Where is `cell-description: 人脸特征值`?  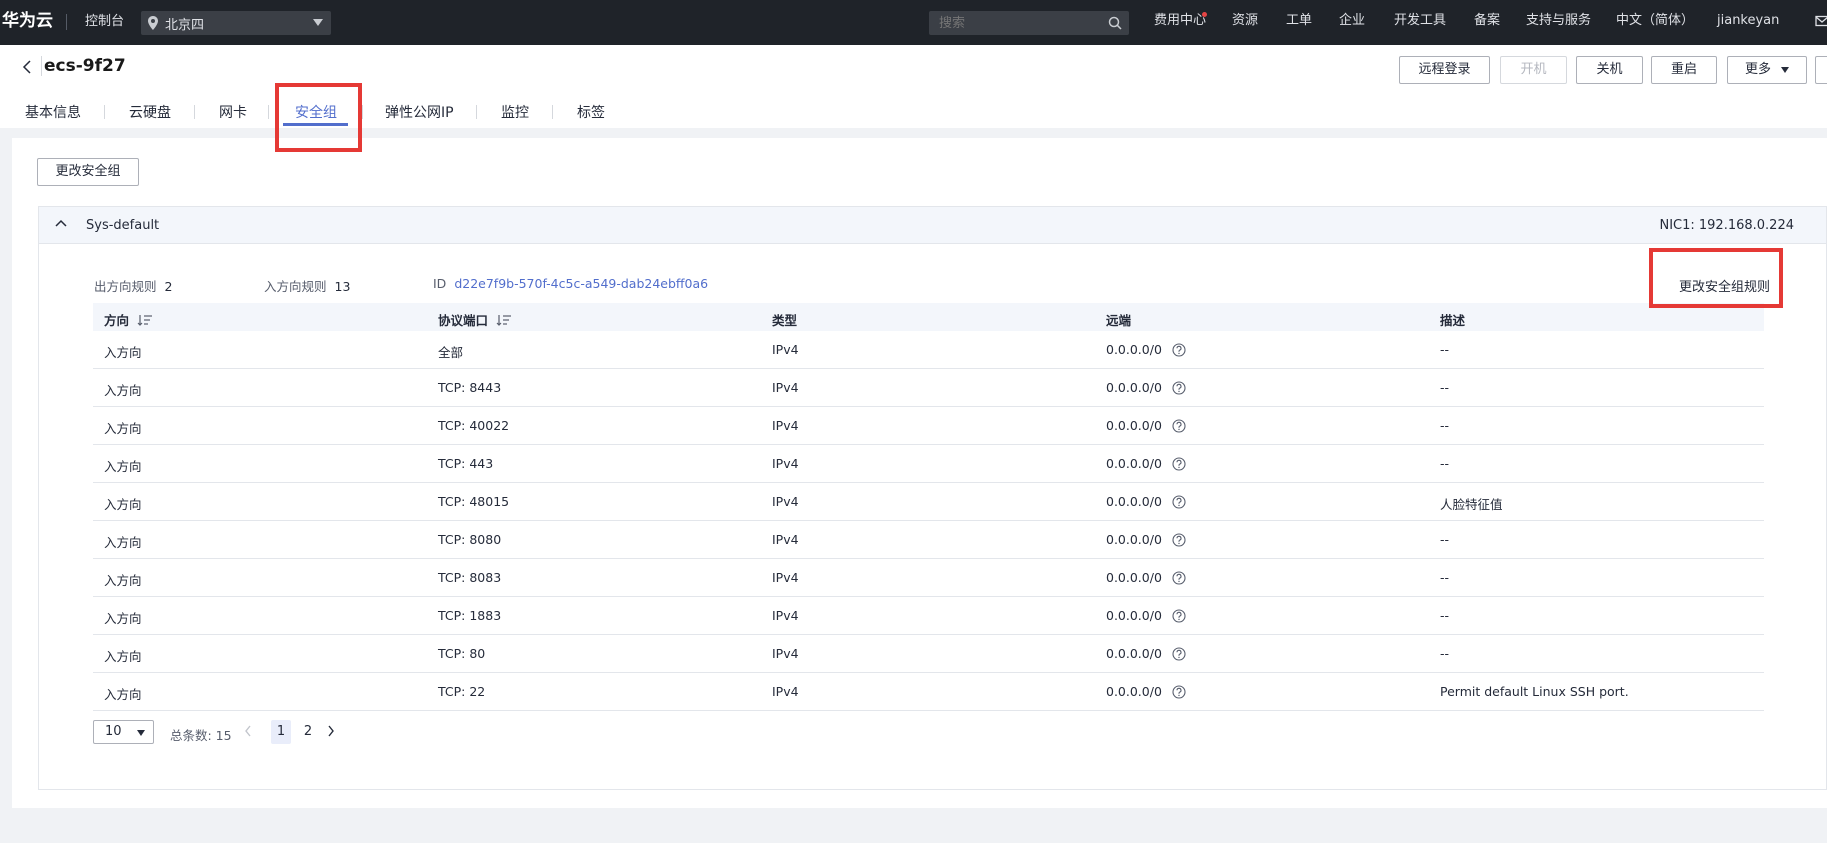
cell-description: 人脸特征值 is located at coordinates (1471, 503).